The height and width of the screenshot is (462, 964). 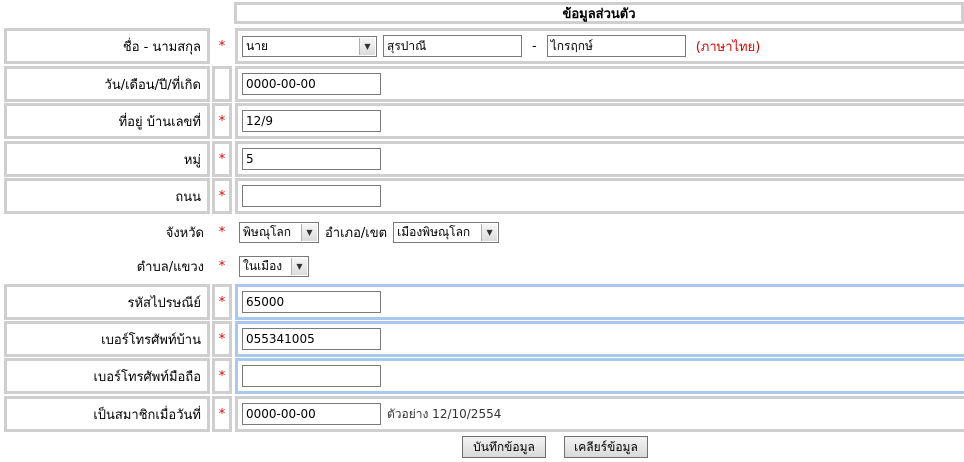 I want to click on province-select: พิษณุโลก ▼, so click(x=279, y=232).